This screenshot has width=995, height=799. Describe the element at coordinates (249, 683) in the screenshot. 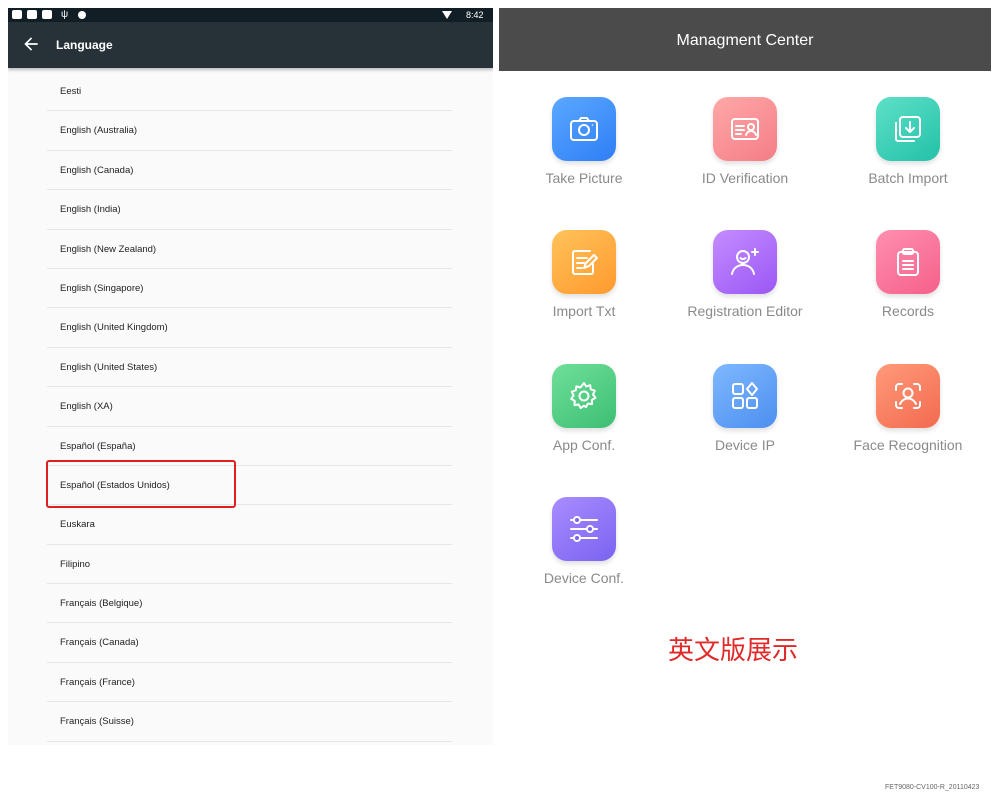

I see `language-option: Français (France)` at that location.